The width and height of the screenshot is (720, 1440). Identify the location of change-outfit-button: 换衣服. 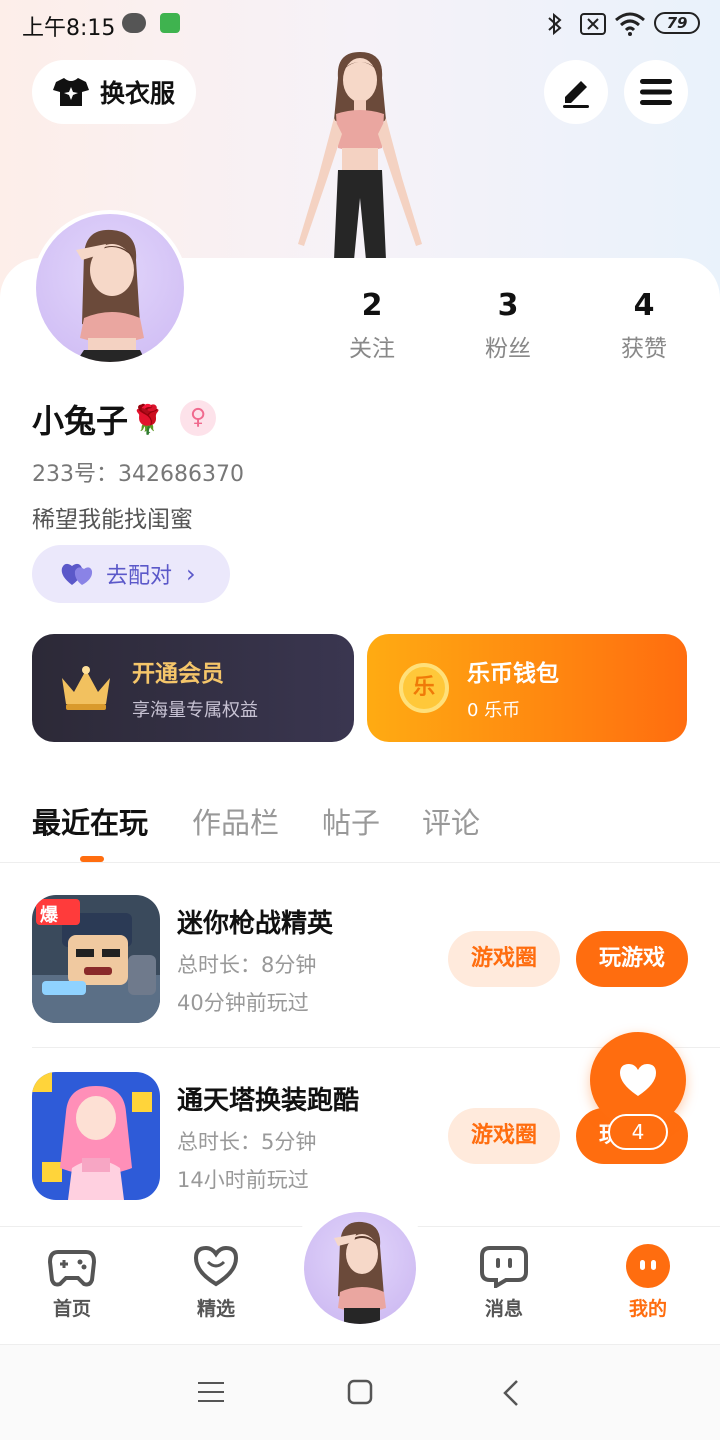
(114, 92).